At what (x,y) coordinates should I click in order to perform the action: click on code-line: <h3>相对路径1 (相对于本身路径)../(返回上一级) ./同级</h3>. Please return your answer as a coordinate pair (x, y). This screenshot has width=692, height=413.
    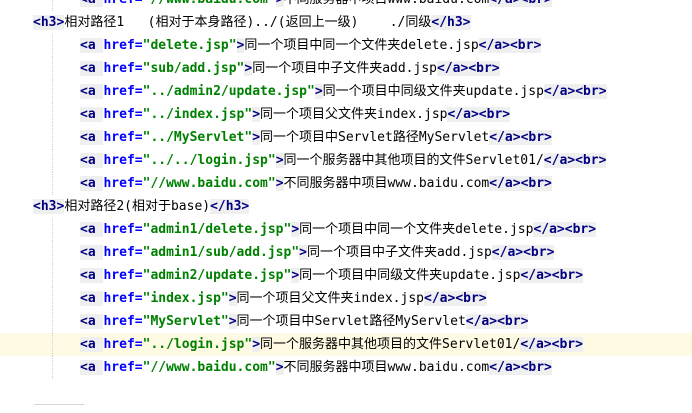
    Looking at the image, I should click on (346, 22).